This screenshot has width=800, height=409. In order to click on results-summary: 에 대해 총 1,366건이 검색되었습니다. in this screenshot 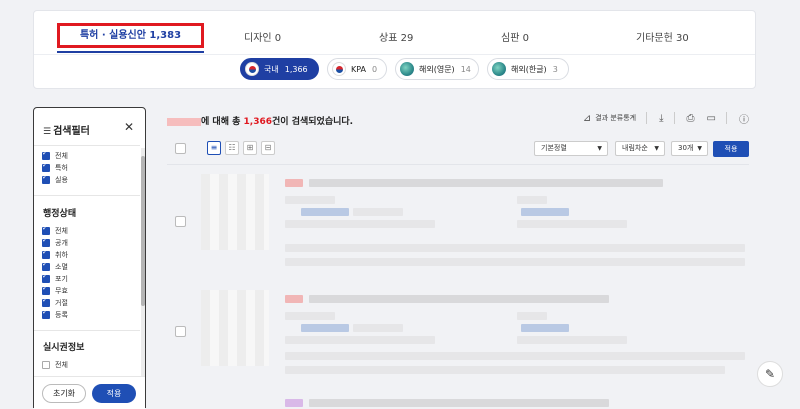, I will do `click(260, 120)`.